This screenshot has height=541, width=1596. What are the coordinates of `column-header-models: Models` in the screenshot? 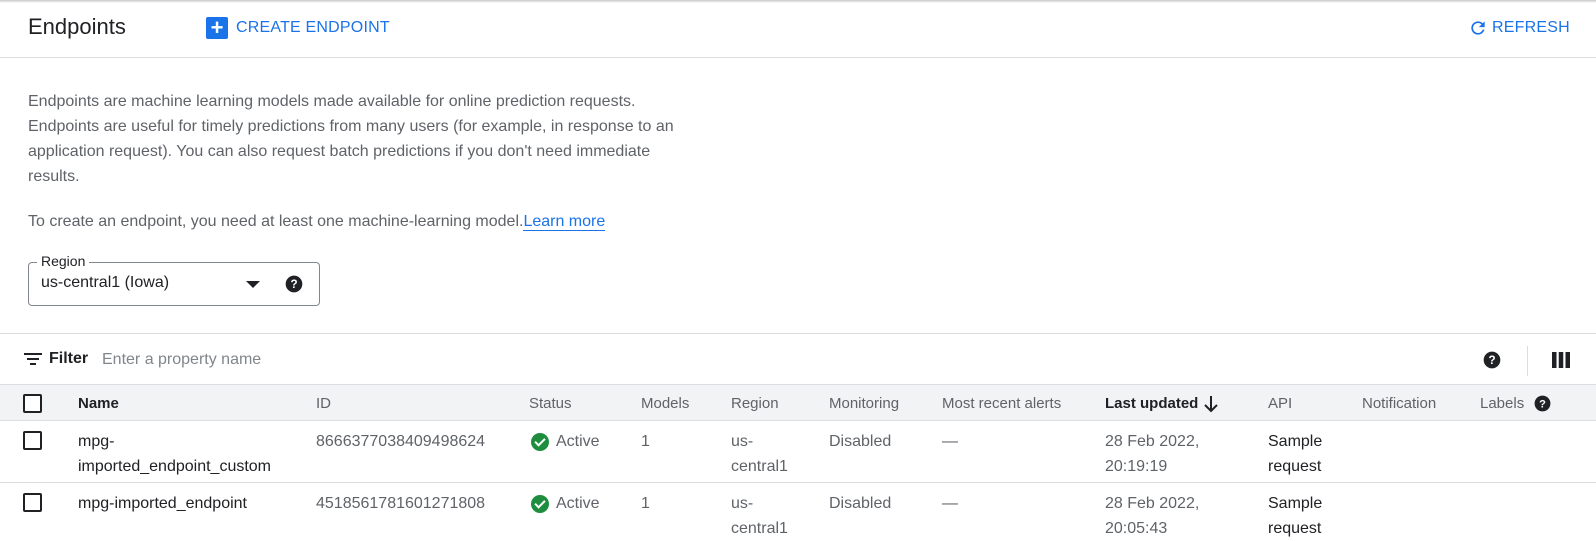 It's located at (665, 403).